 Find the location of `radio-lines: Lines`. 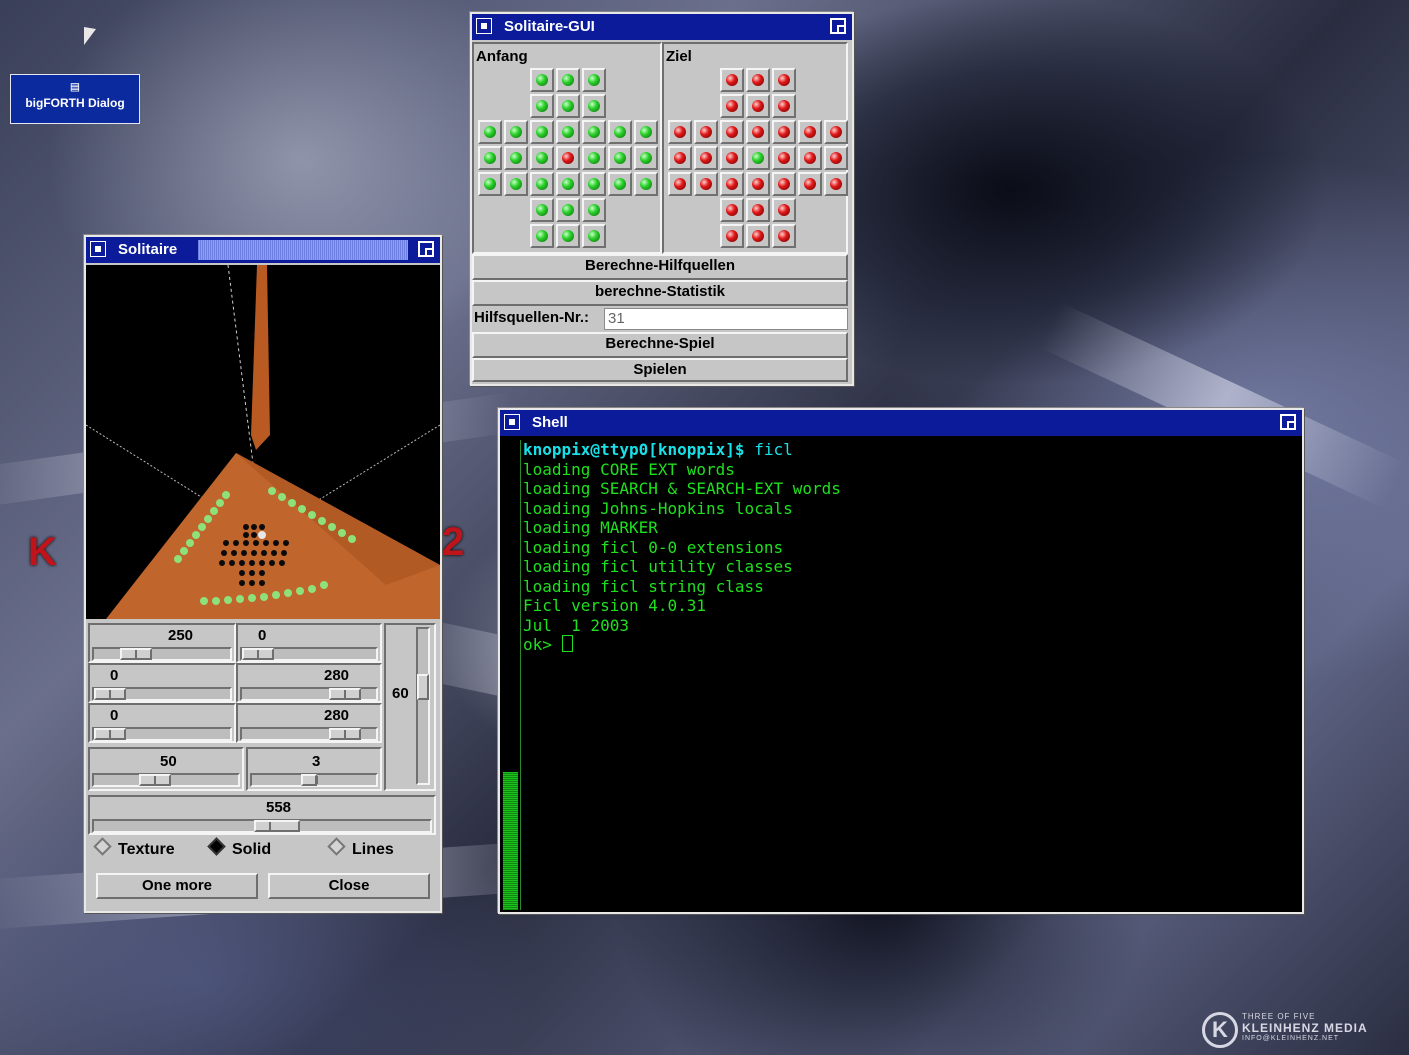

radio-lines: Lines is located at coordinates (360, 848).